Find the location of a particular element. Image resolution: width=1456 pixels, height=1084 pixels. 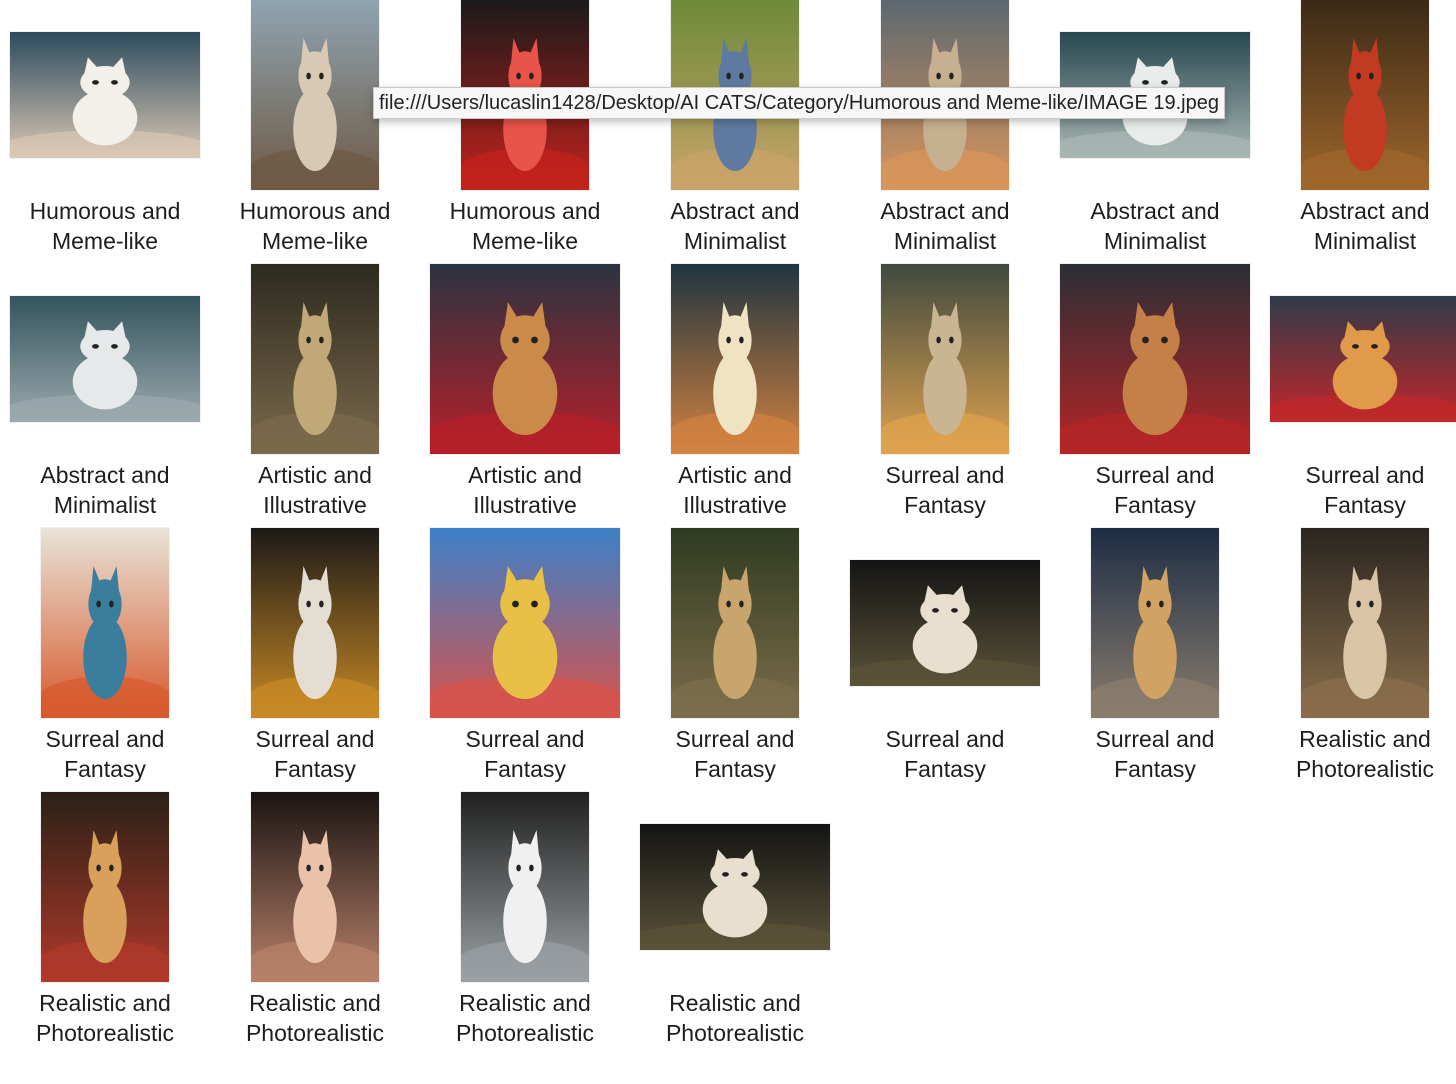

caption-line-1: Artistic and is located at coordinates (315, 475).